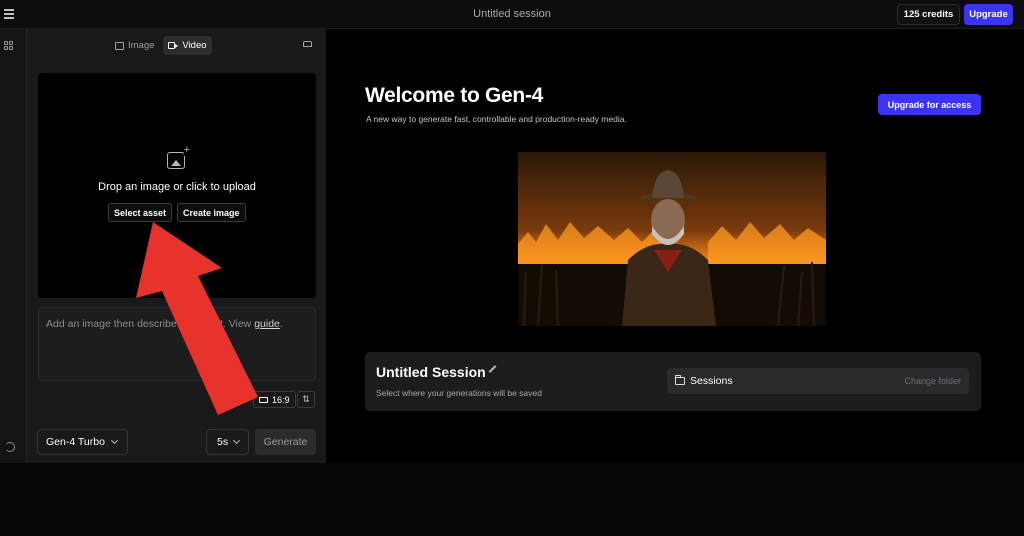 This screenshot has width=1024, height=536. I want to click on tab-image: Image, so click(134, 45).